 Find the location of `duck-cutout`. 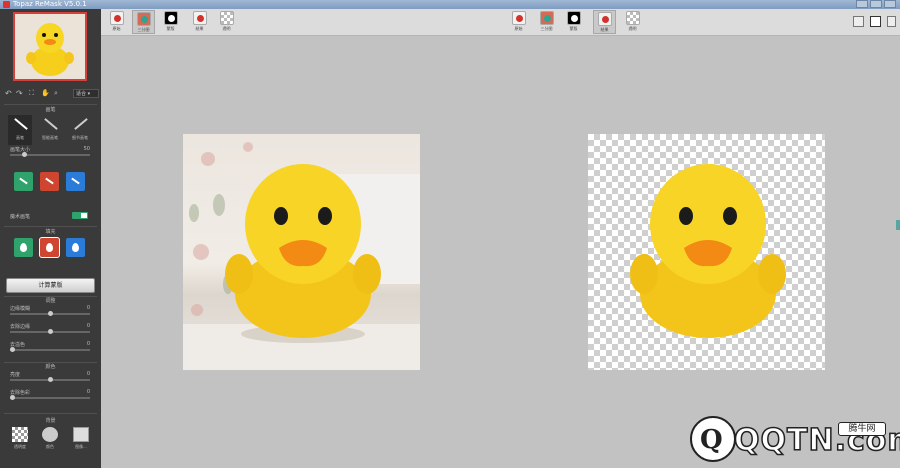

duck-cutout is located at coordinates (708, 251).